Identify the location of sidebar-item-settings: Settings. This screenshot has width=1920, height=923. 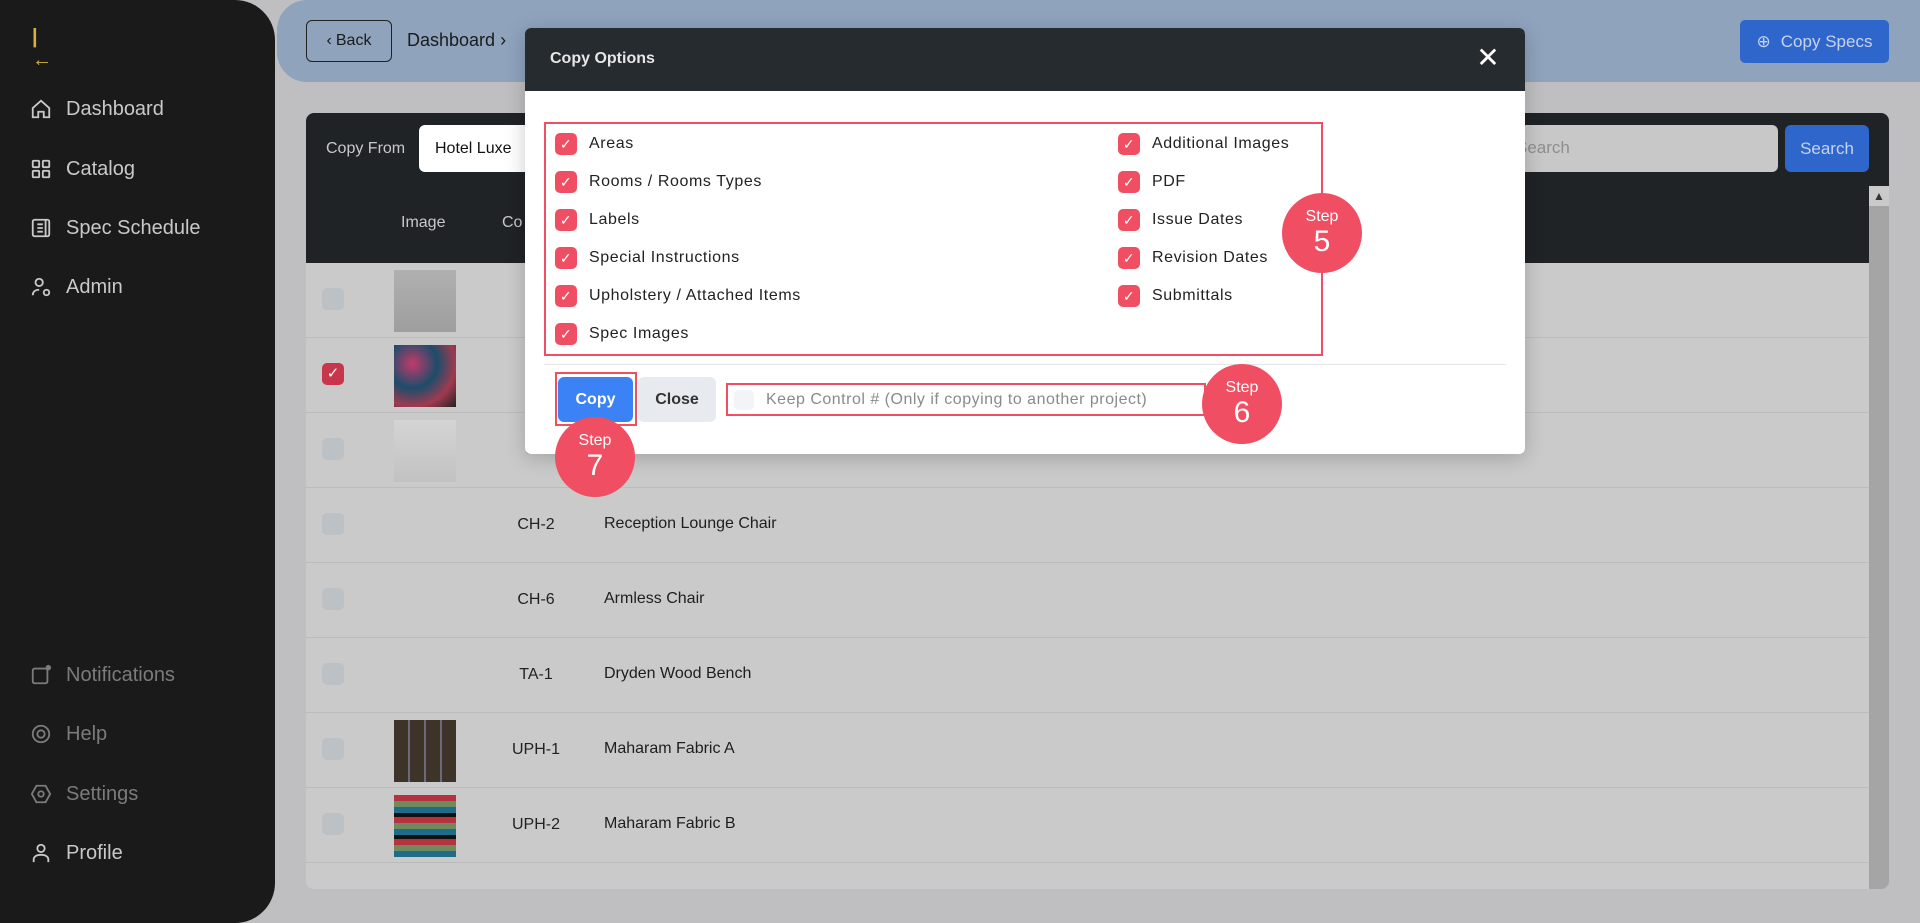
(84, 794).